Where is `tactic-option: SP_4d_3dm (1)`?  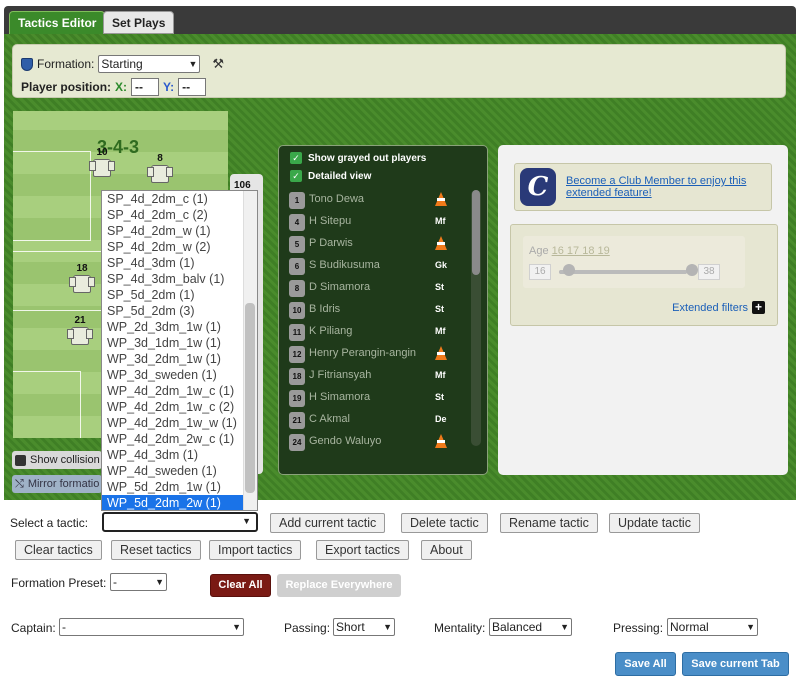 tactic-option: SP_4d_3dm (1) is located at coordinates (179, 263).